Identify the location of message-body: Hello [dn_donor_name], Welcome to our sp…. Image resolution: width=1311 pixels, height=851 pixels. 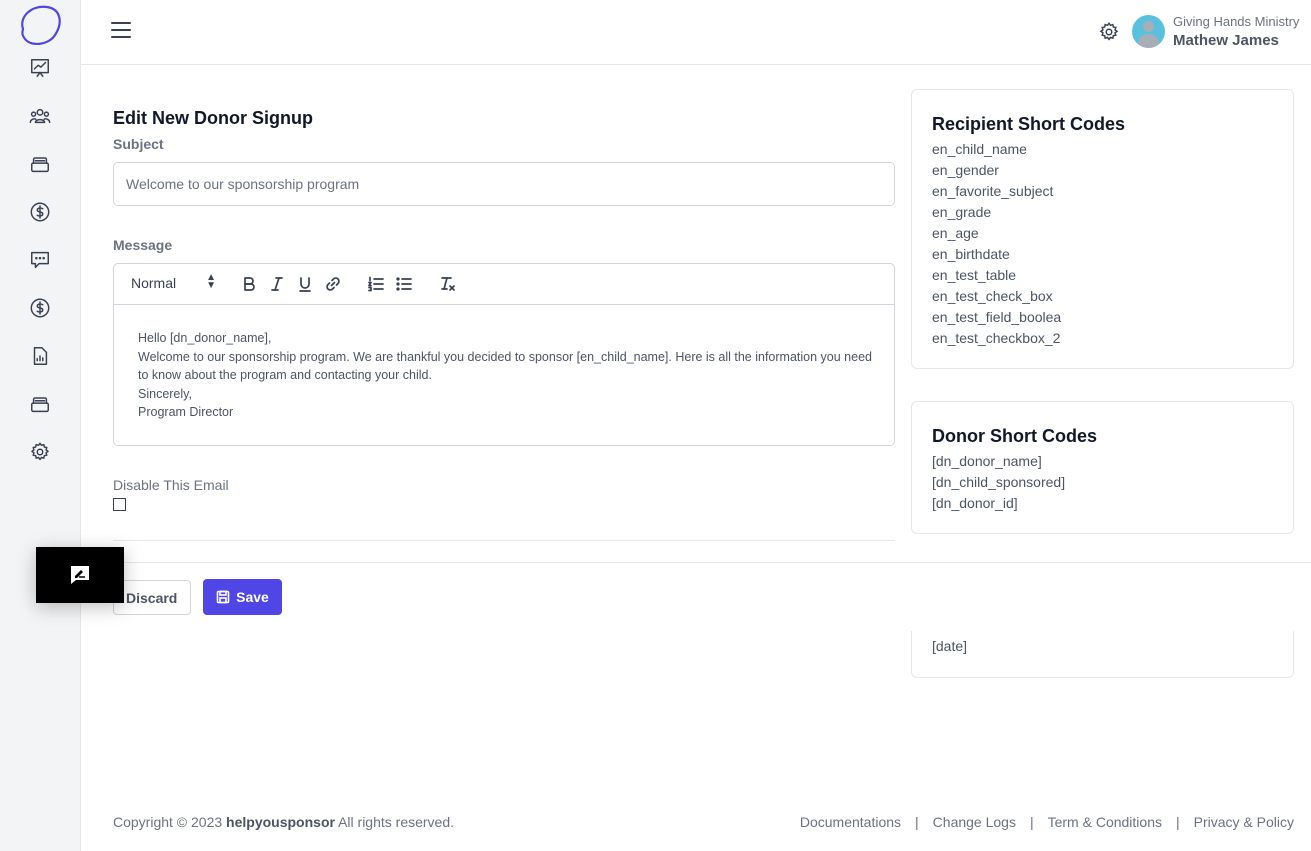
(508, 375).